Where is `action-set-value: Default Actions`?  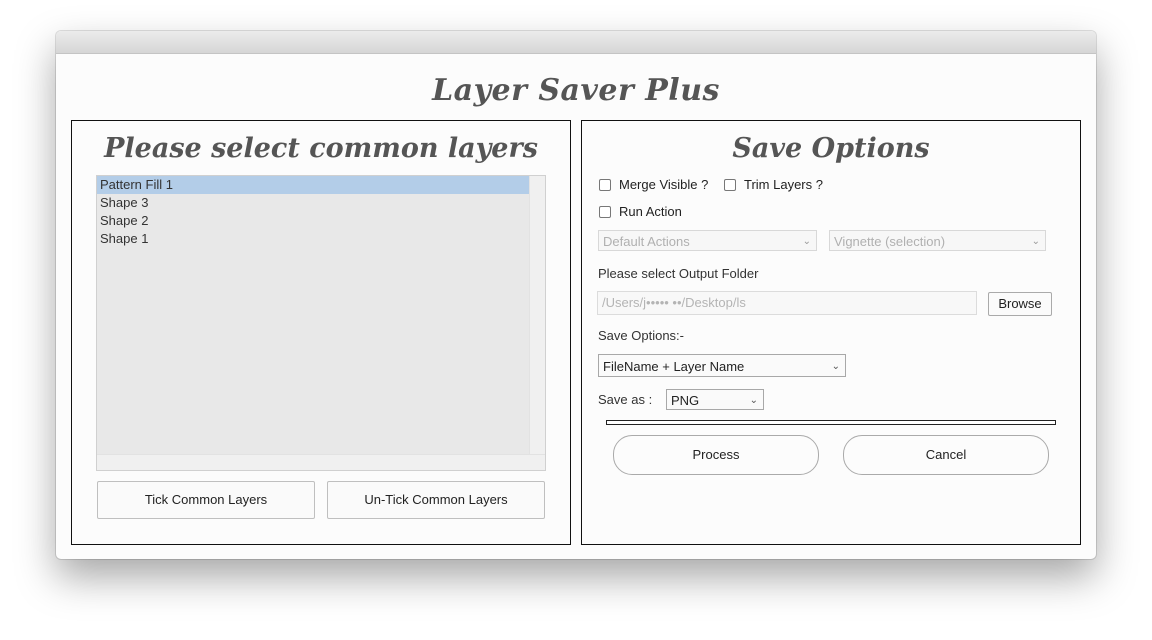
action-set-value: Default Actions is located at coordinates (646, 241).